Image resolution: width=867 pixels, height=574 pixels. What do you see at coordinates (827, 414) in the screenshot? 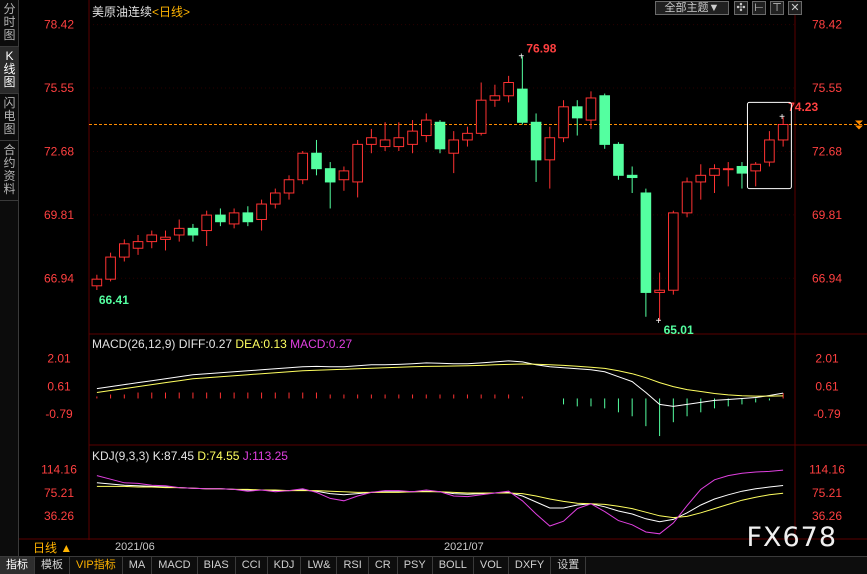
I see `macd-ytick-right: -0.79` at bounding box center [827, 414].